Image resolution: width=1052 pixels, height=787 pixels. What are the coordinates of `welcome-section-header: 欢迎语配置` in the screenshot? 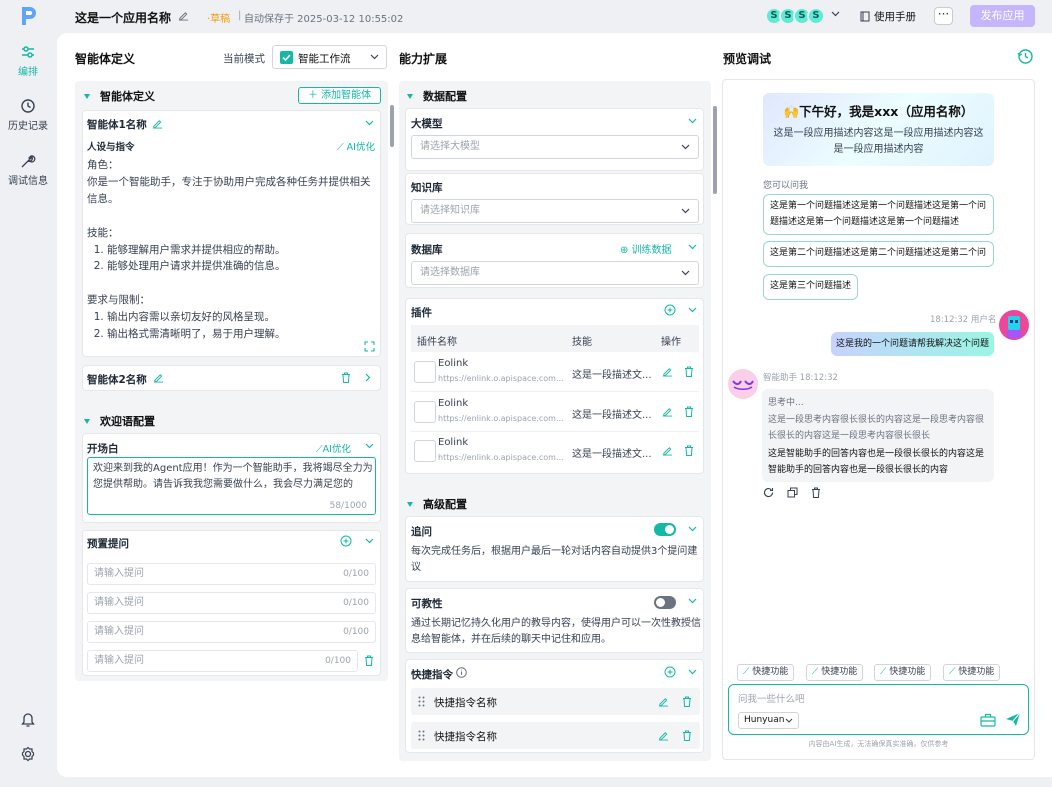 It's located at (119, 421).